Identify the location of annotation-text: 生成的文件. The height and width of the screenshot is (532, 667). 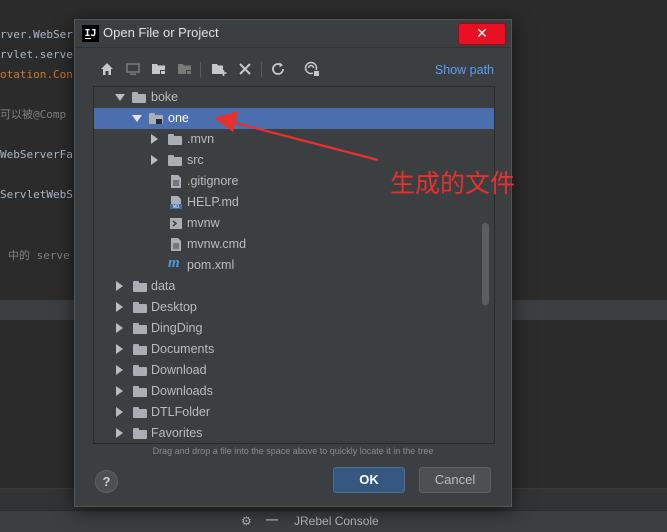
(453, 183).